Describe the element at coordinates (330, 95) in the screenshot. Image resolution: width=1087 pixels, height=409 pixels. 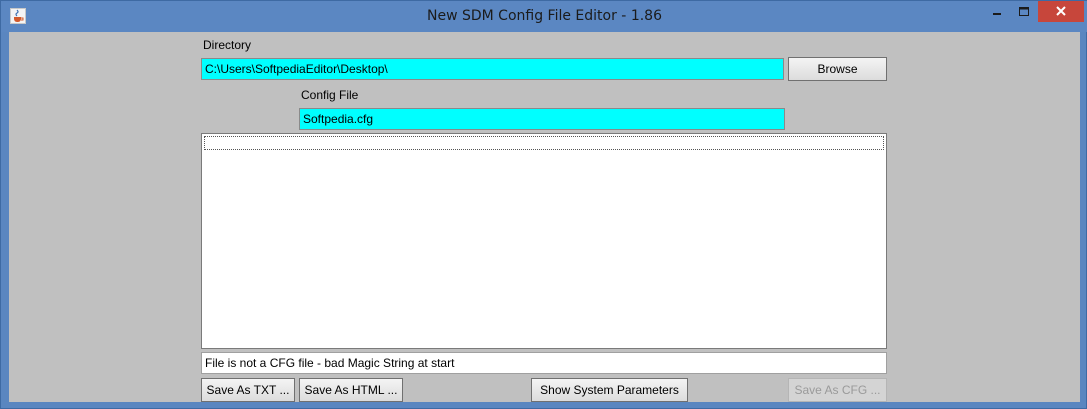
I see `config-file-label: Config File` at that location.